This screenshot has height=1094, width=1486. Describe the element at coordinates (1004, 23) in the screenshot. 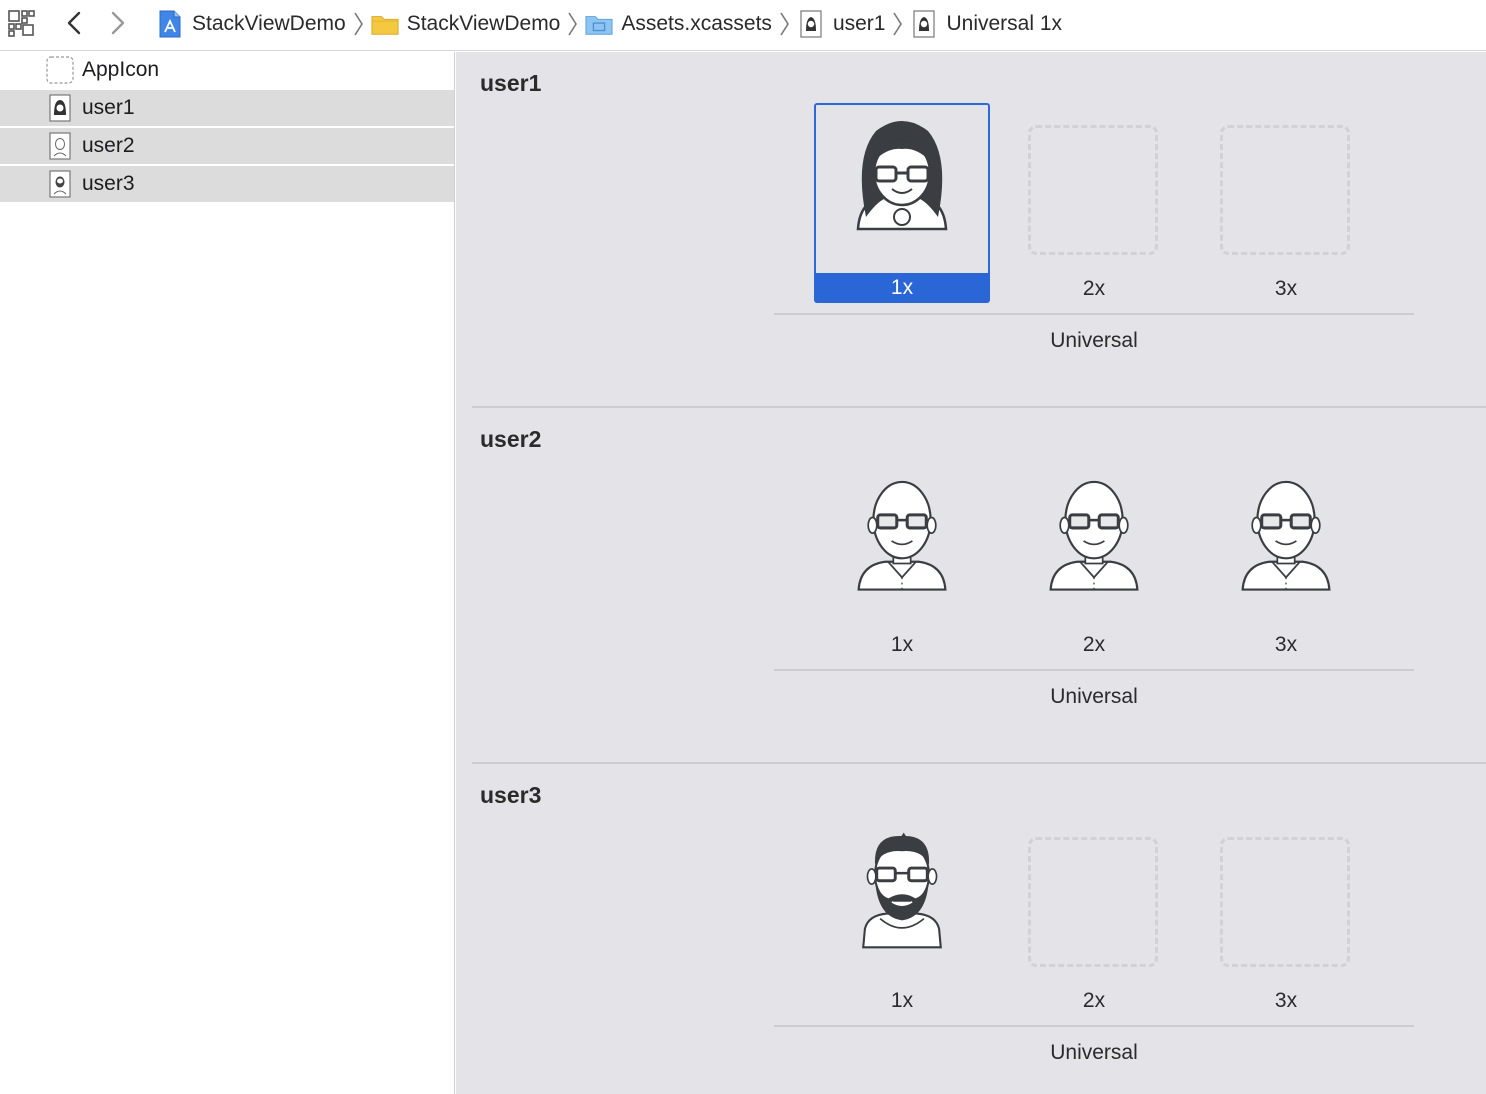

I see `breadcrumb-label: Universal 1x` at that location.